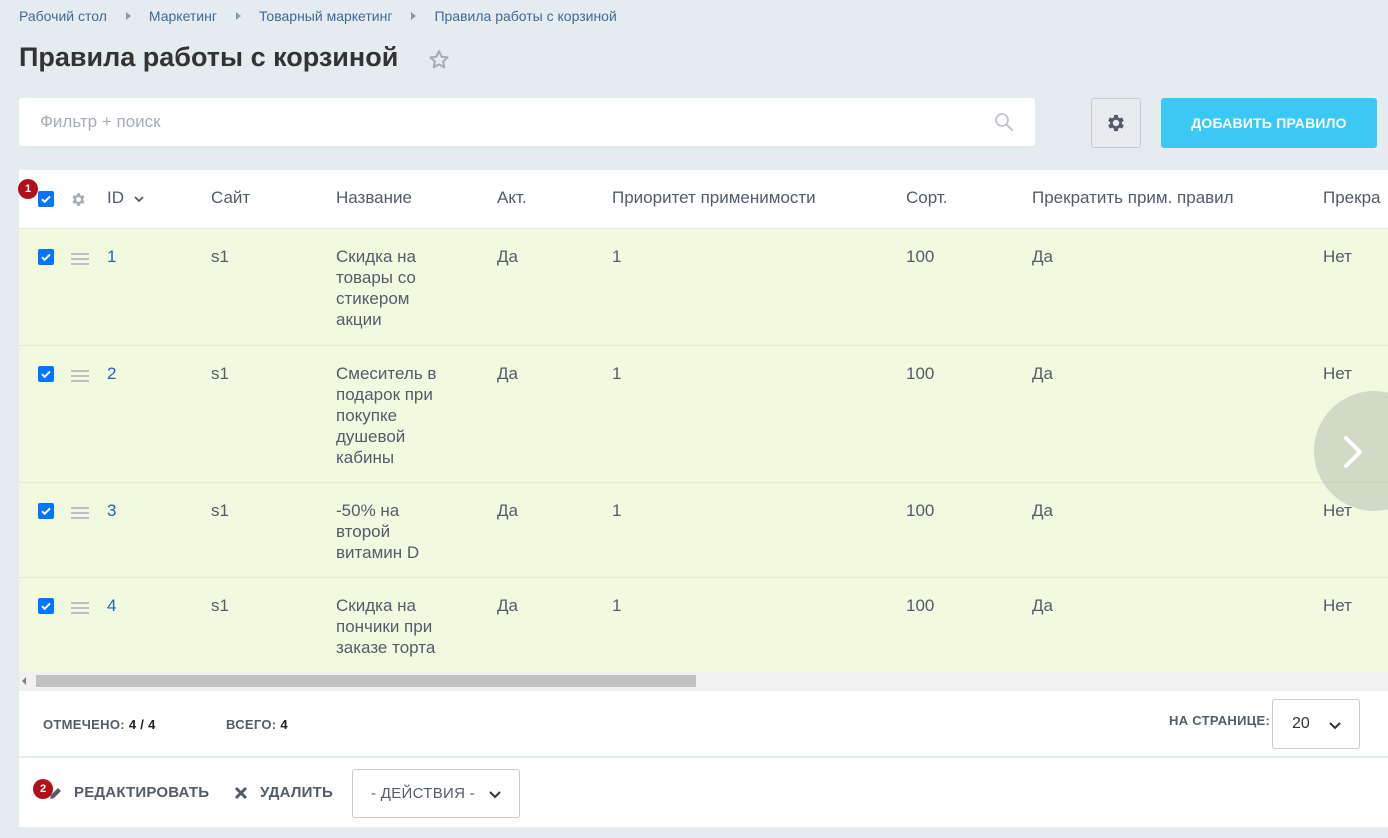 Image resolution: width=1388 pixels, height=838 pixels. Describe the element at coordinates (376, 288) in the screenshot. I see `row-name: Скидка на товары со стикером акции` at that location.